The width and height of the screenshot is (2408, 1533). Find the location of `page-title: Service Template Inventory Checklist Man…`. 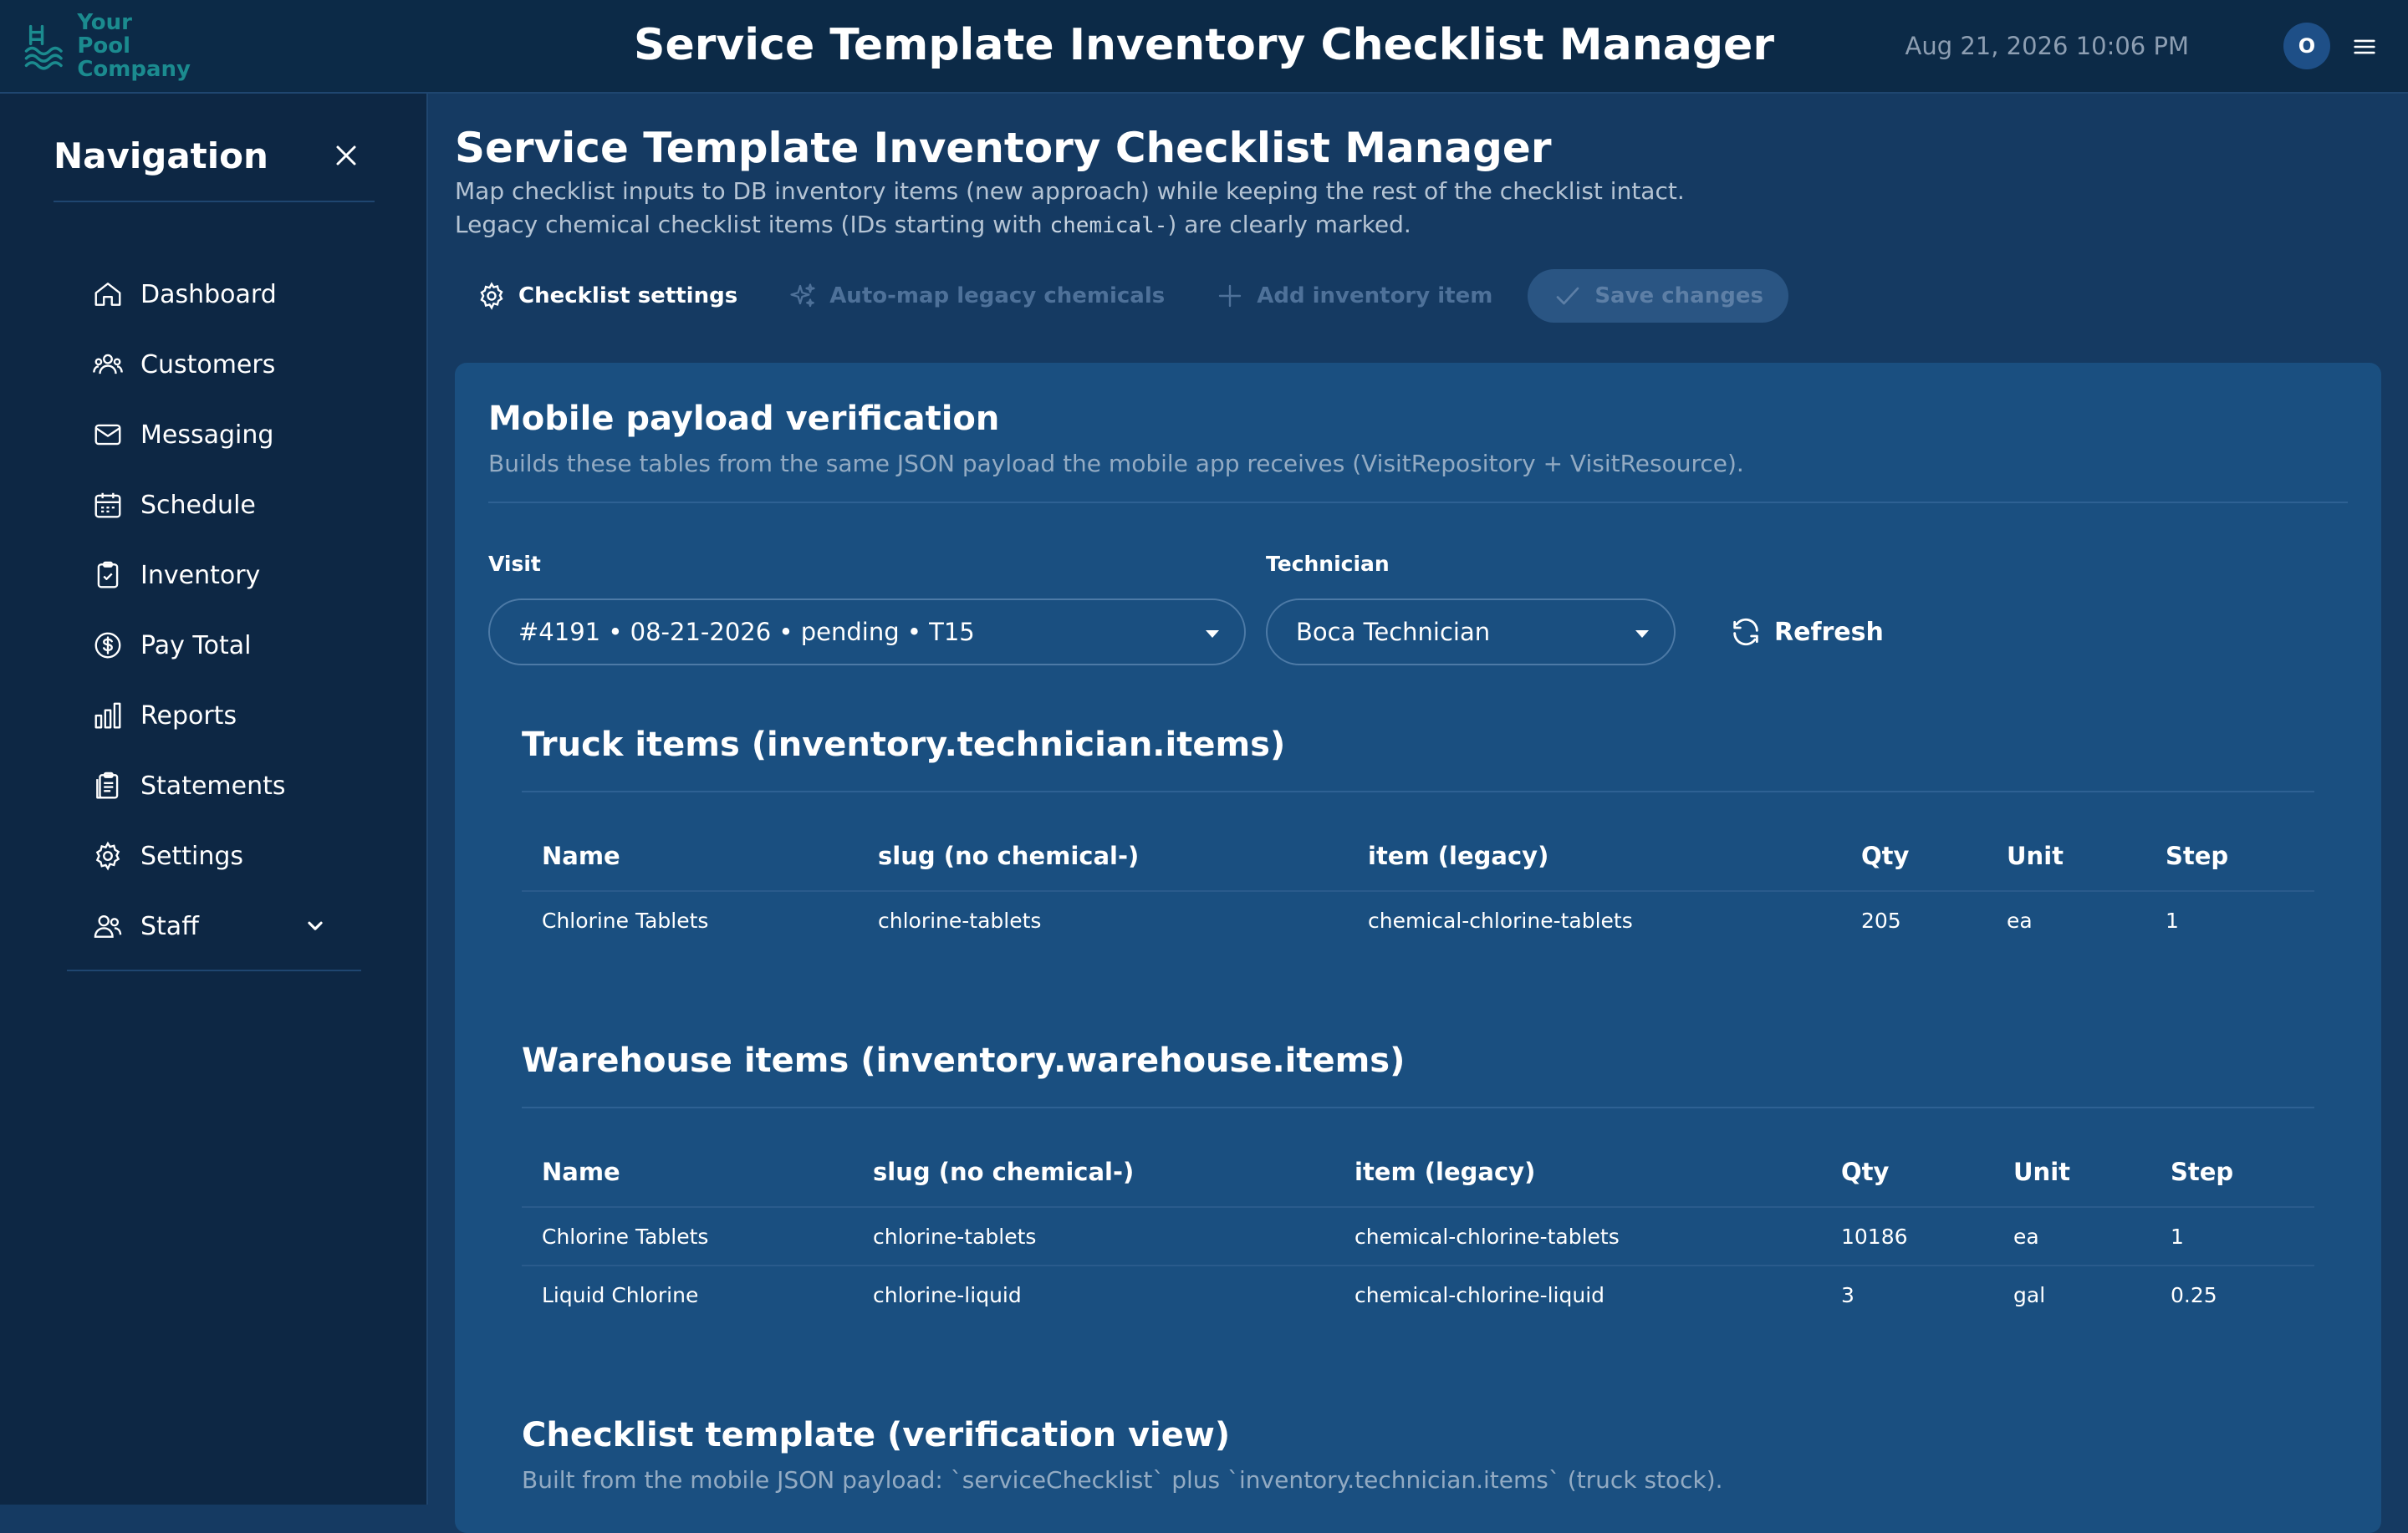

page-title: Service Template Inventory Checklist Man… is located at coordinates (1003, 148).